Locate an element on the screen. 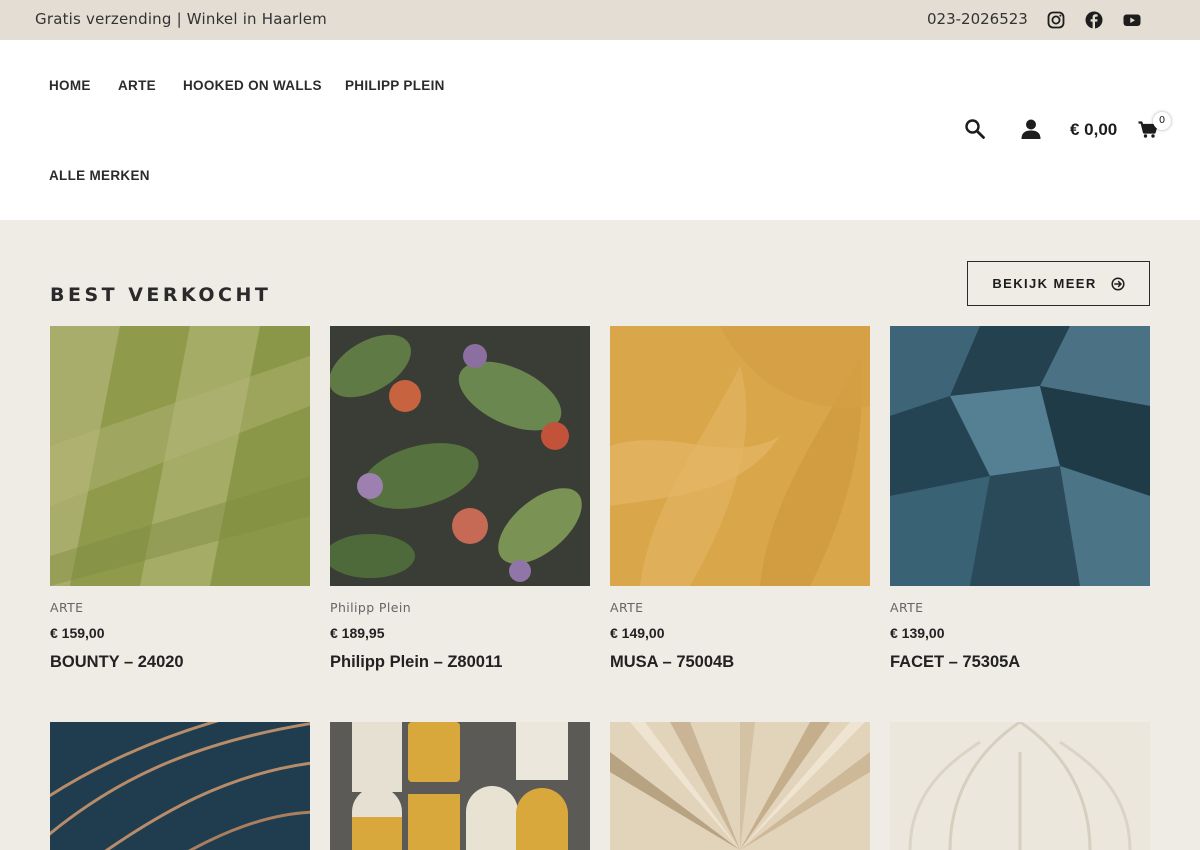 Image resolution: width=1200 pixels, height=850 pixels. section-title: BEST VERKOCHT is located at coordinates (161, 295).